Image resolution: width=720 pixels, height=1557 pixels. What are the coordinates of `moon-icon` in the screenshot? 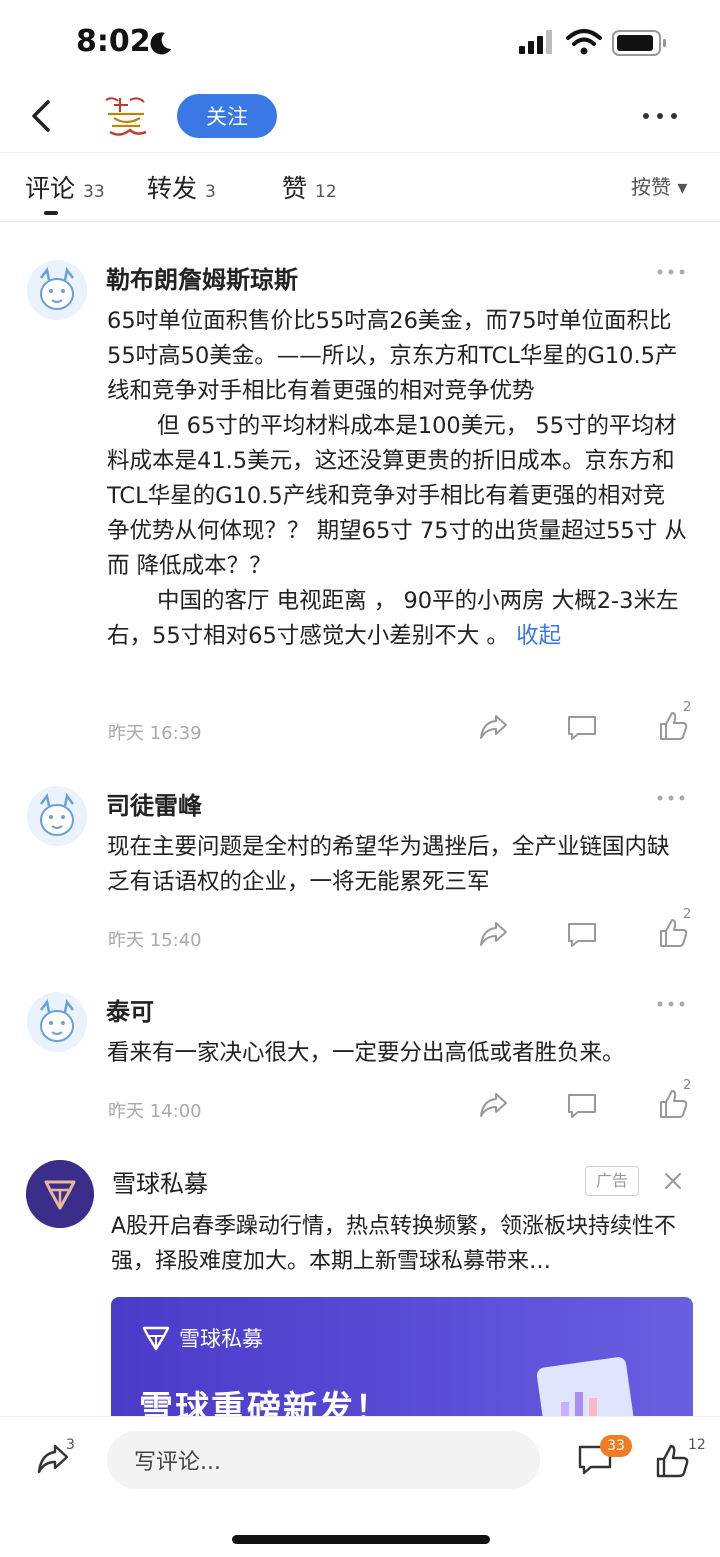 It's located at (160, 43).